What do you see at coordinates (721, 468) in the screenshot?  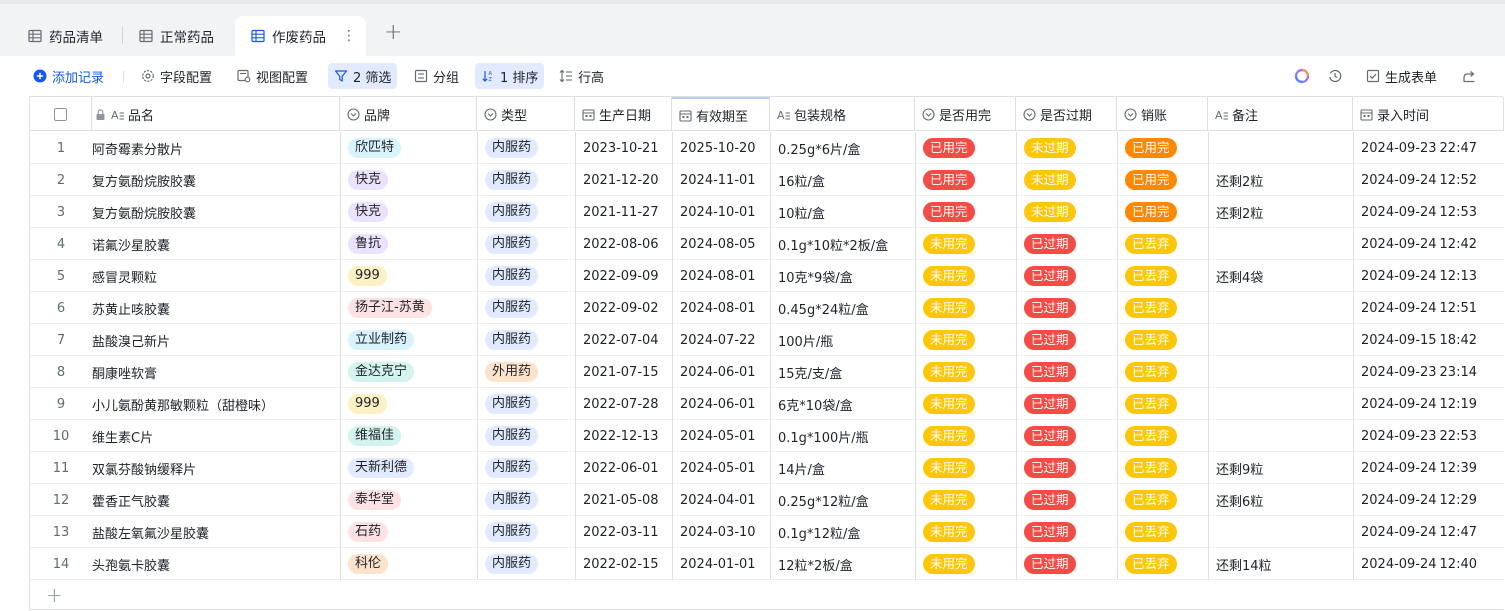 I see `cell-exp-date: 2024-05-01` at bounding box center [721, 468].